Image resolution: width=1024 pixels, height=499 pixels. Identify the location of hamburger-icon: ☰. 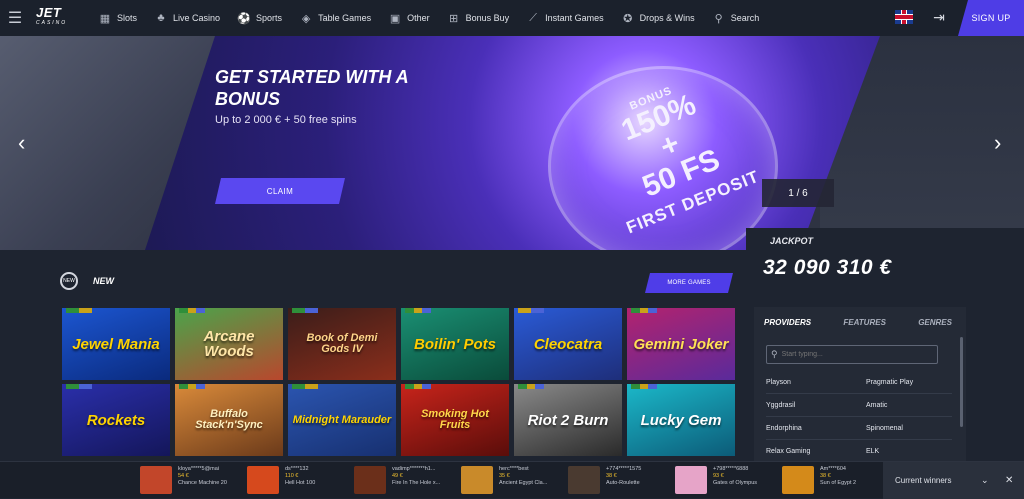
(15, 18).